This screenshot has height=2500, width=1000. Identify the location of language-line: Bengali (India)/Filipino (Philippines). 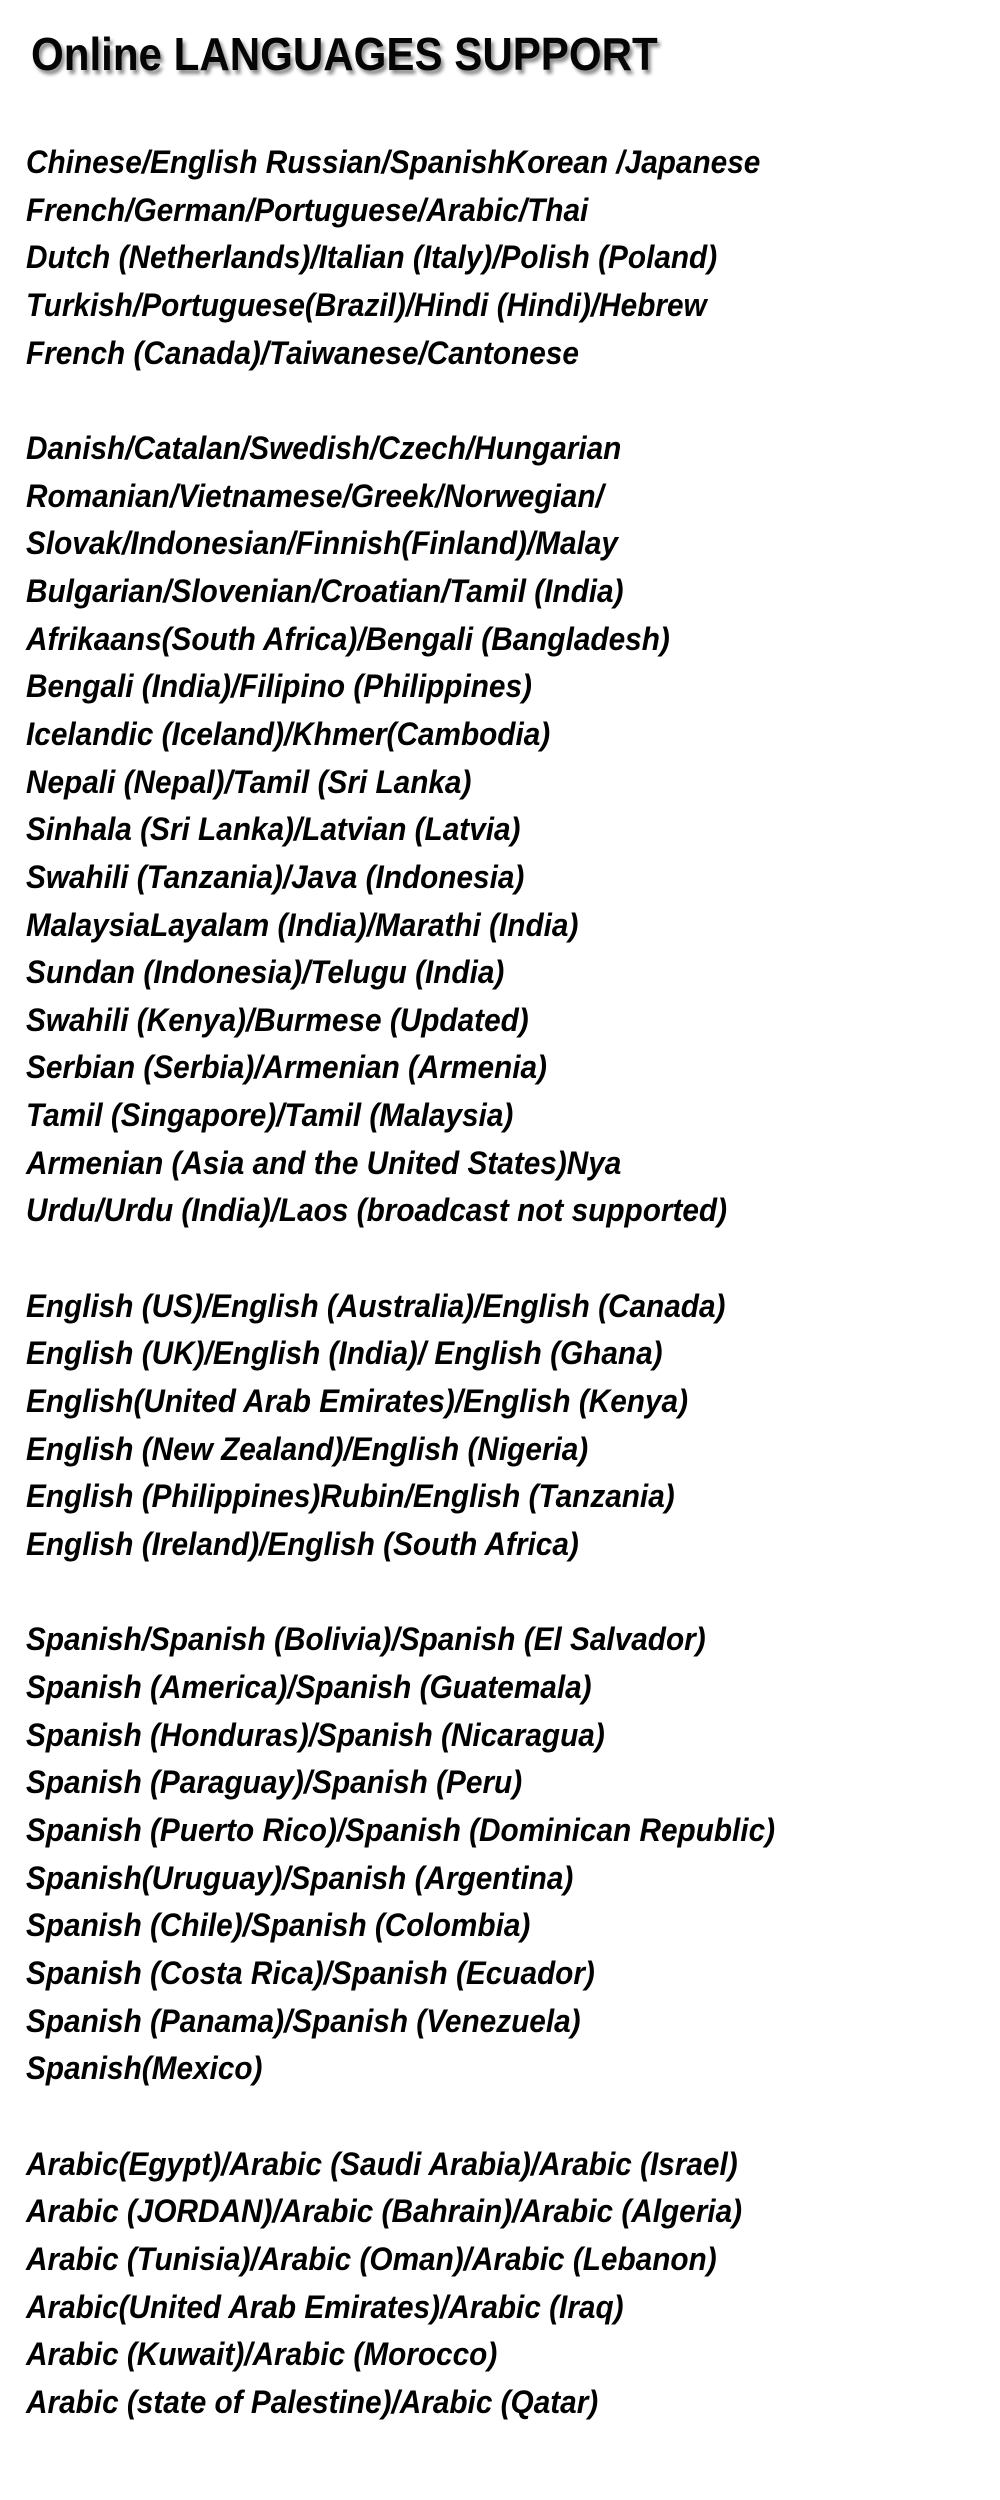
(279, 686).